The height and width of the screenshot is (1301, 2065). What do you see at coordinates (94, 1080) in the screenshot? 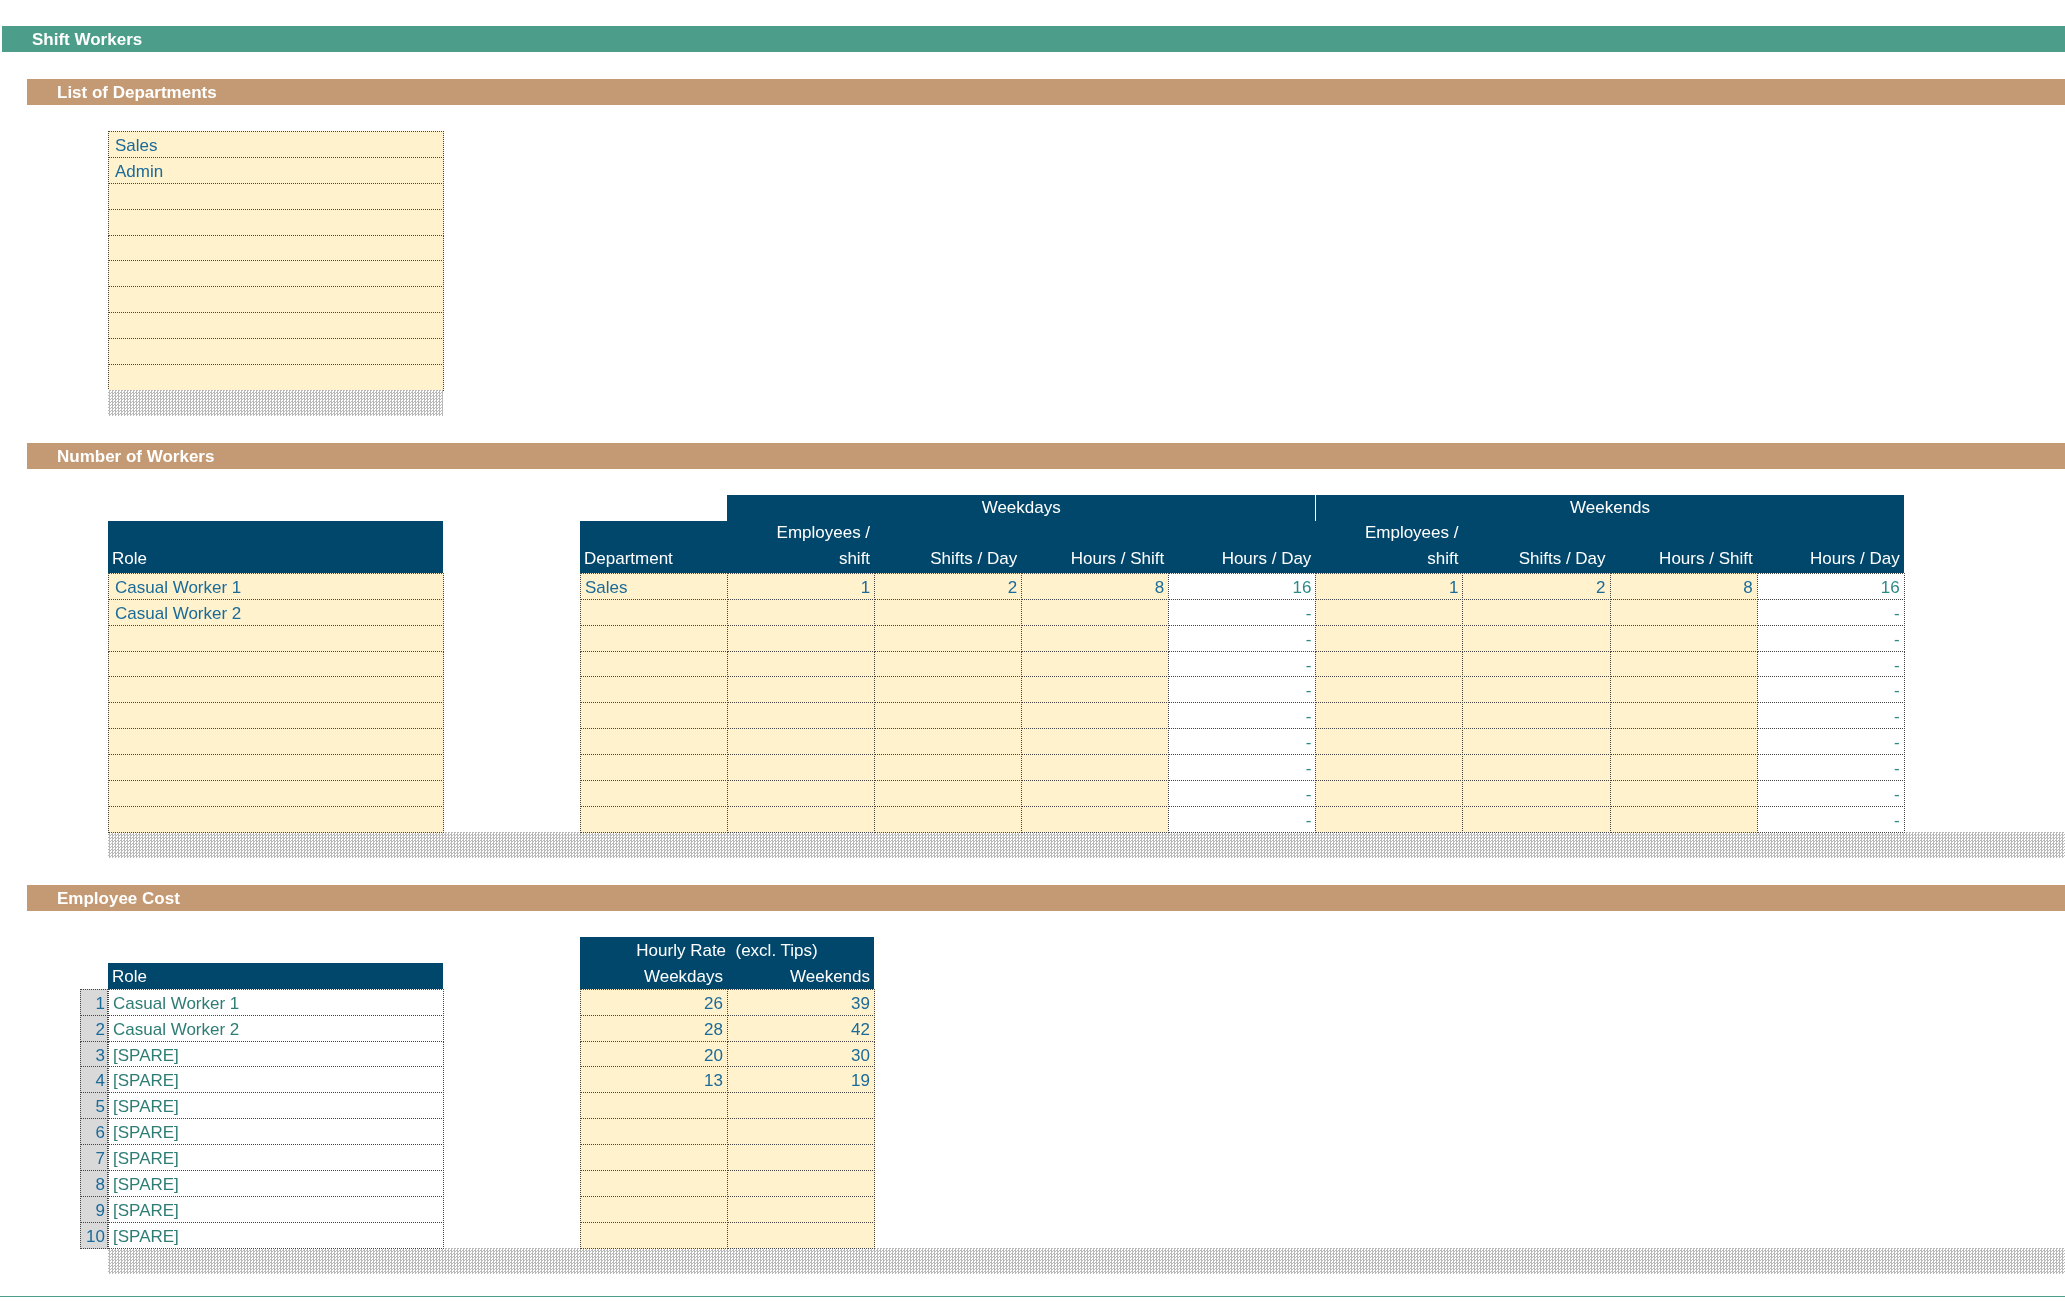
I see `row-number: 4` at bounding box center [94, 1080].